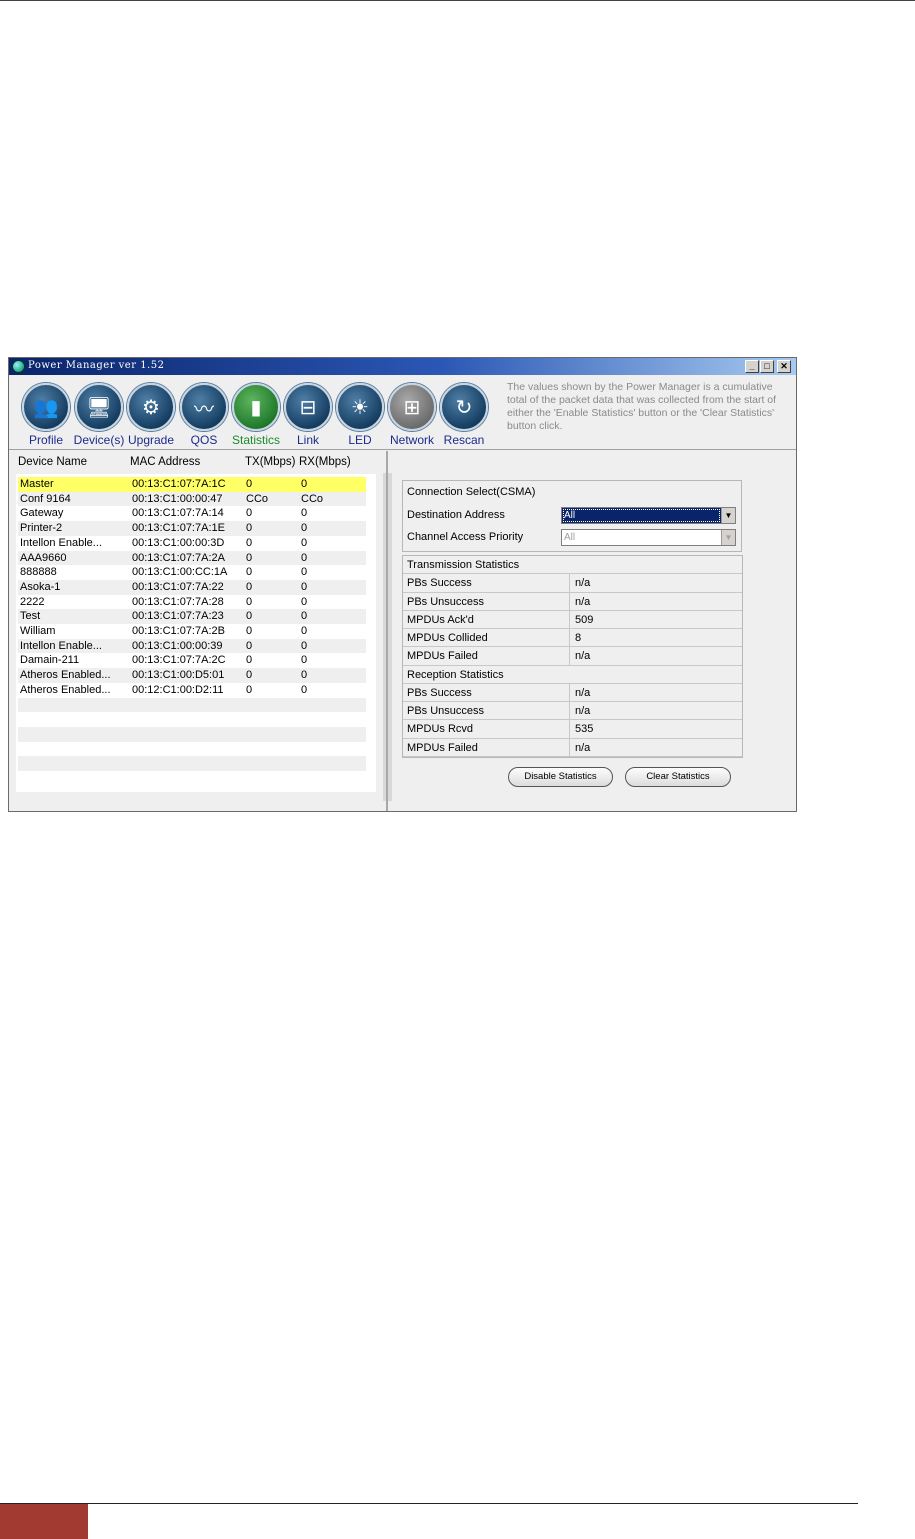 Image resolution: width=915 pixels, height=1539 pixels. Describe the element at coordinates (44, 1521) in the screenshot. I see `footer-accent-block` at that location.